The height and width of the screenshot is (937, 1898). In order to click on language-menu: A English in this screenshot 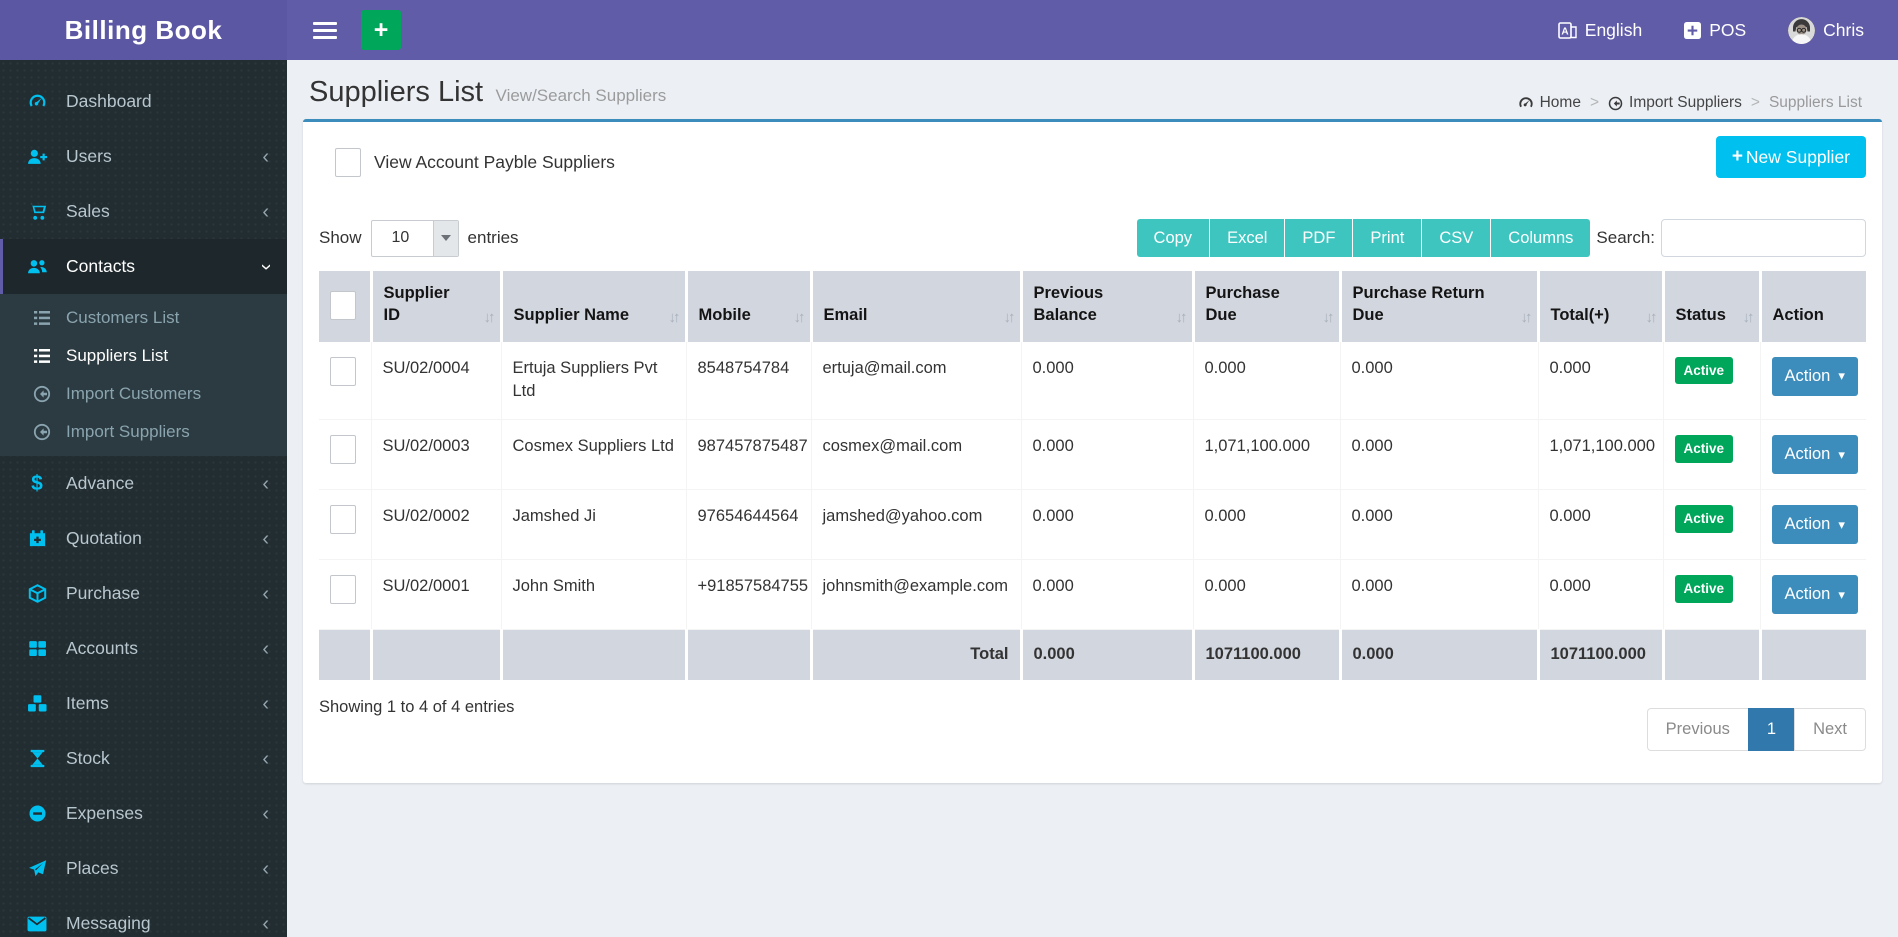, I will do `click(1599, 30)`.